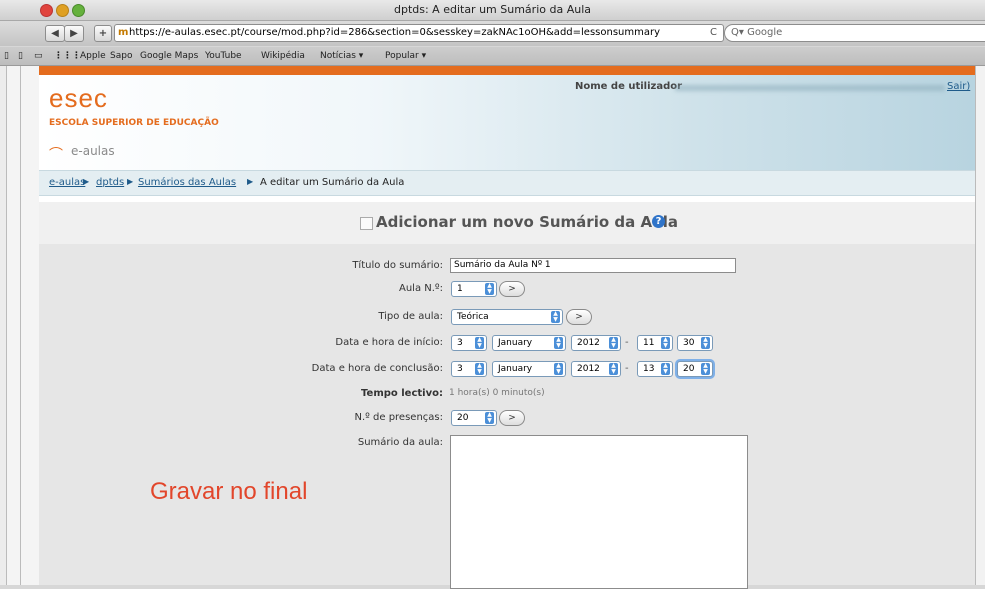 The width and height of the screenshot is (985, 589). Describe the element at coordinates (474, 418) in the screenshot. I see `presencas-select: 20 ▲ ▼` at that location.